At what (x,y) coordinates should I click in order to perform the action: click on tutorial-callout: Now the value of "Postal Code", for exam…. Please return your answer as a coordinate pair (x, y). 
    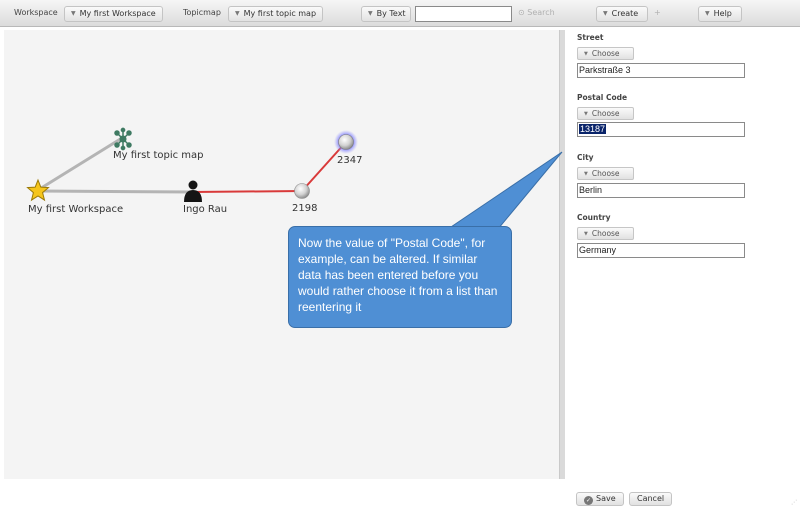
    Looking at the image, I should click on (400, 277).